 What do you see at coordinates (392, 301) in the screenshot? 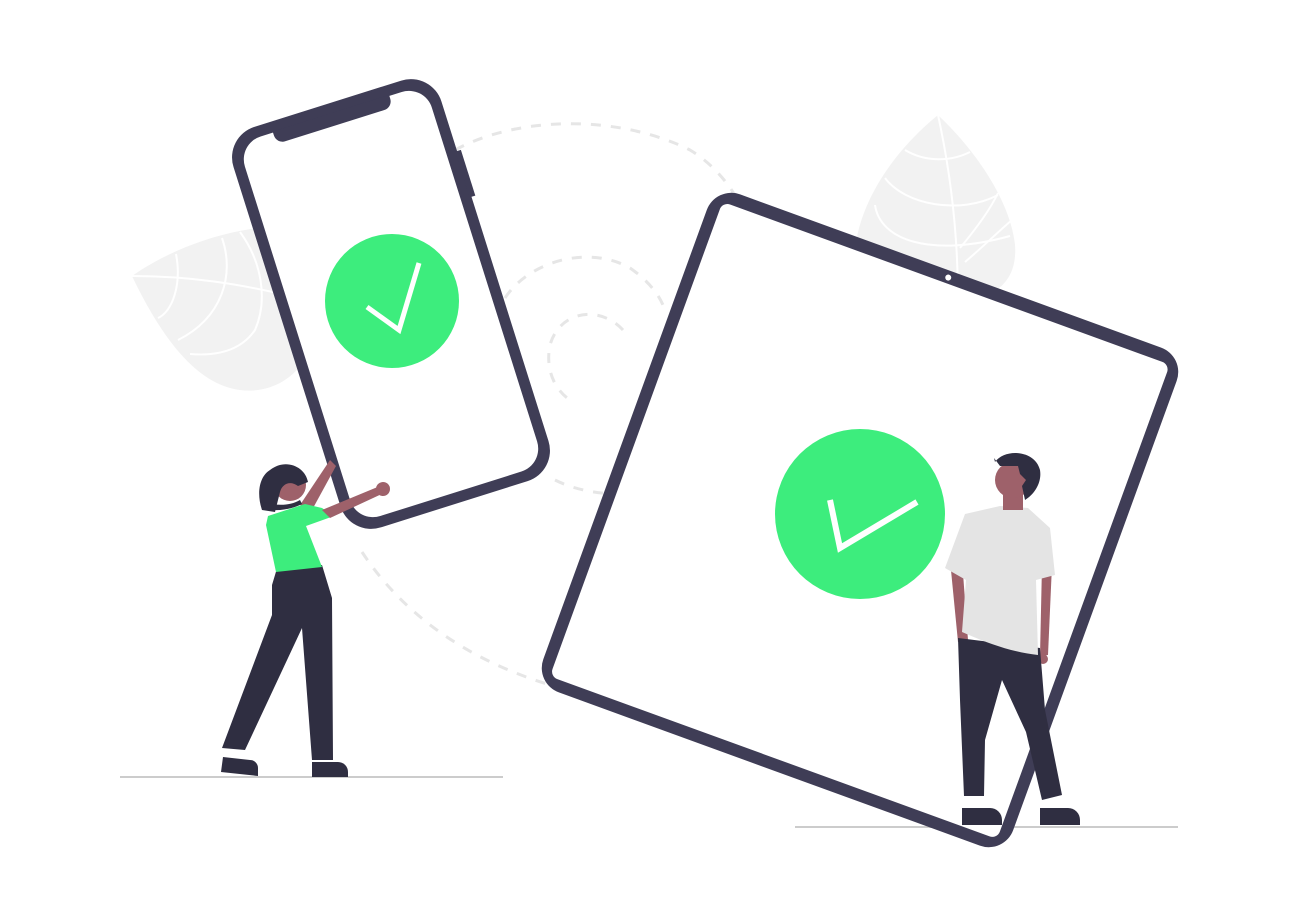
I see `phone-check-circle-icon` at bounding box center [392, 301].